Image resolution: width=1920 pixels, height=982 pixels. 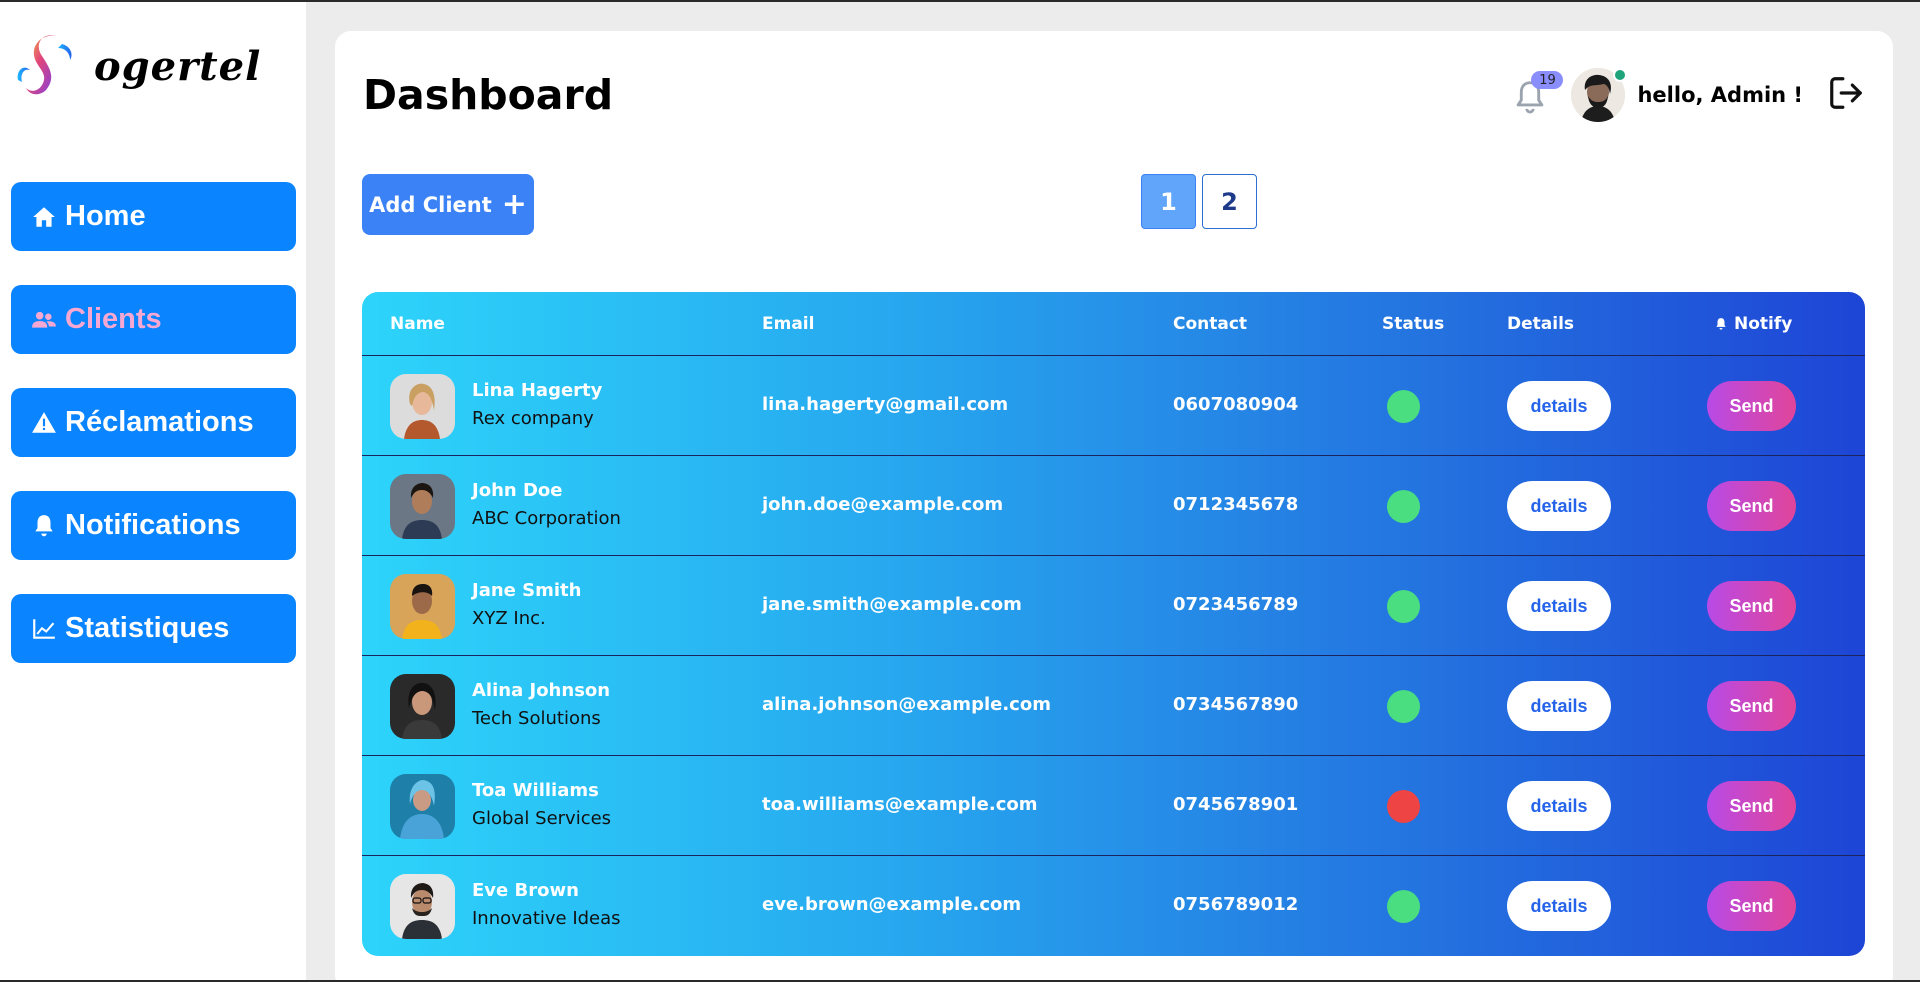 What do you see at coordinates (536, 718) in the screenshot?
I see `client-company: Tech Solutions` at bounding box center [536, 718].